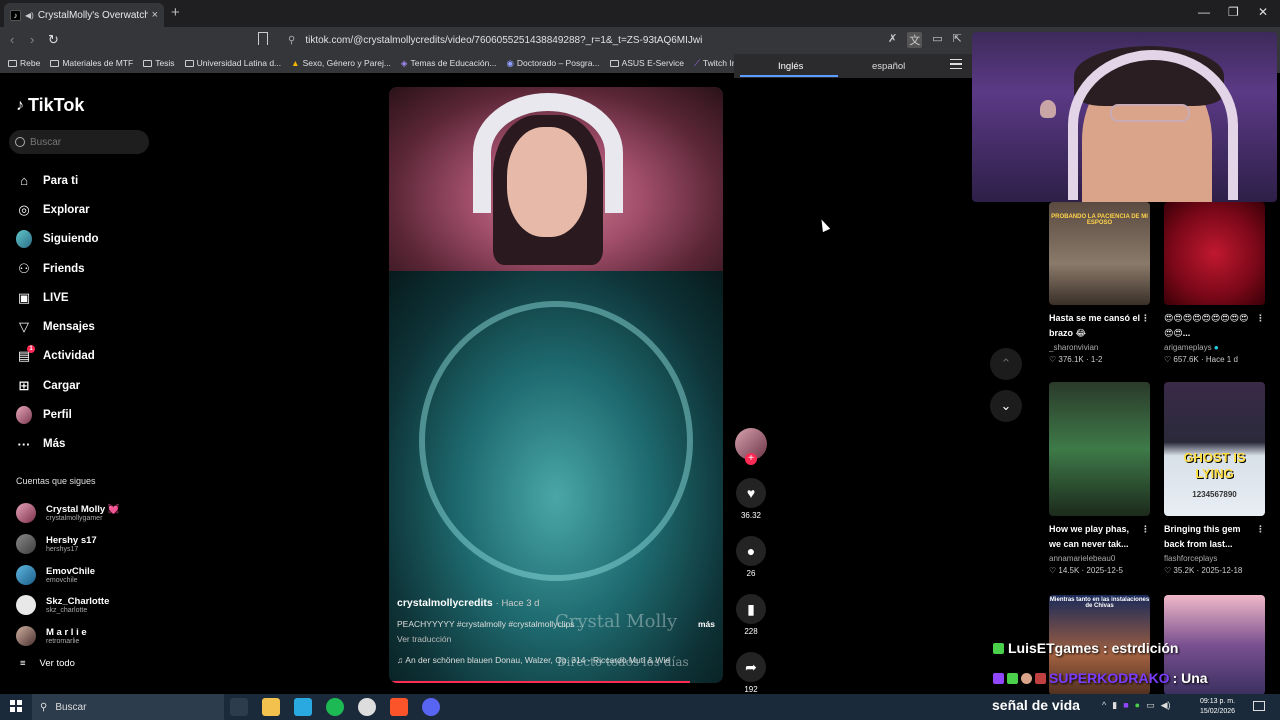 Image resolution: width=1280 pixels, height=720 pixels. I want to click on following-item: EmovChile emovchile, so click(96, 574).